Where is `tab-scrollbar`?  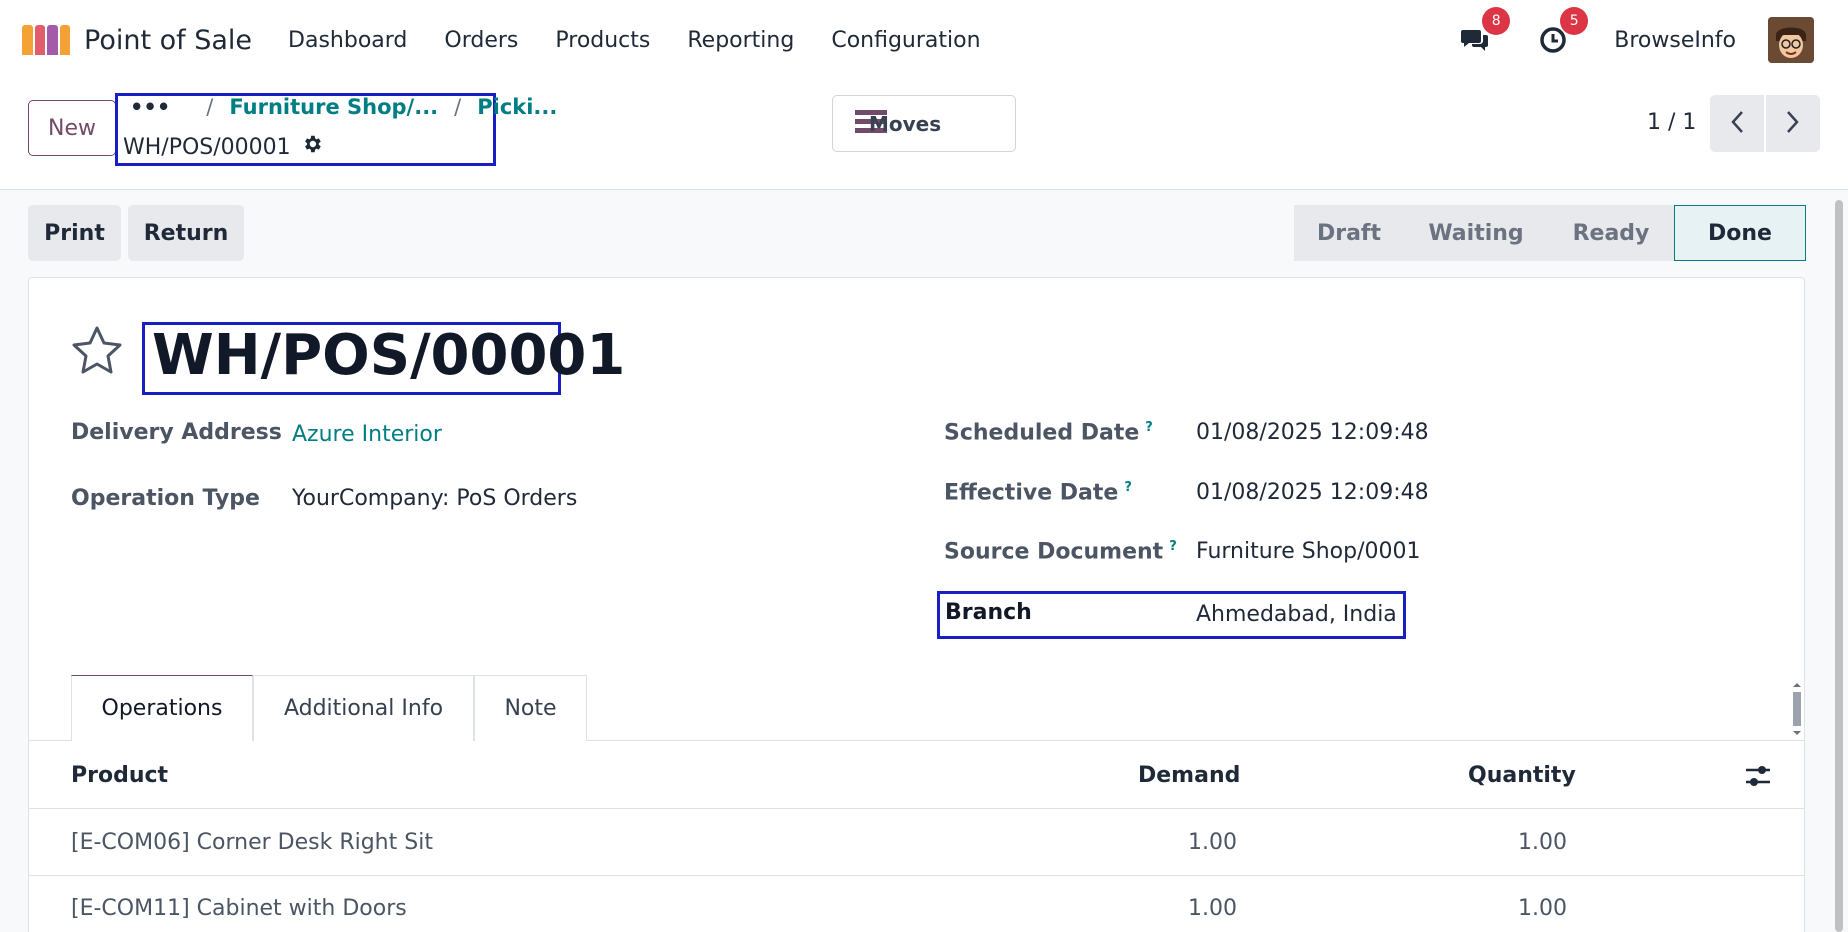 tab-scrollbar is located at coordinates (1797, 709).